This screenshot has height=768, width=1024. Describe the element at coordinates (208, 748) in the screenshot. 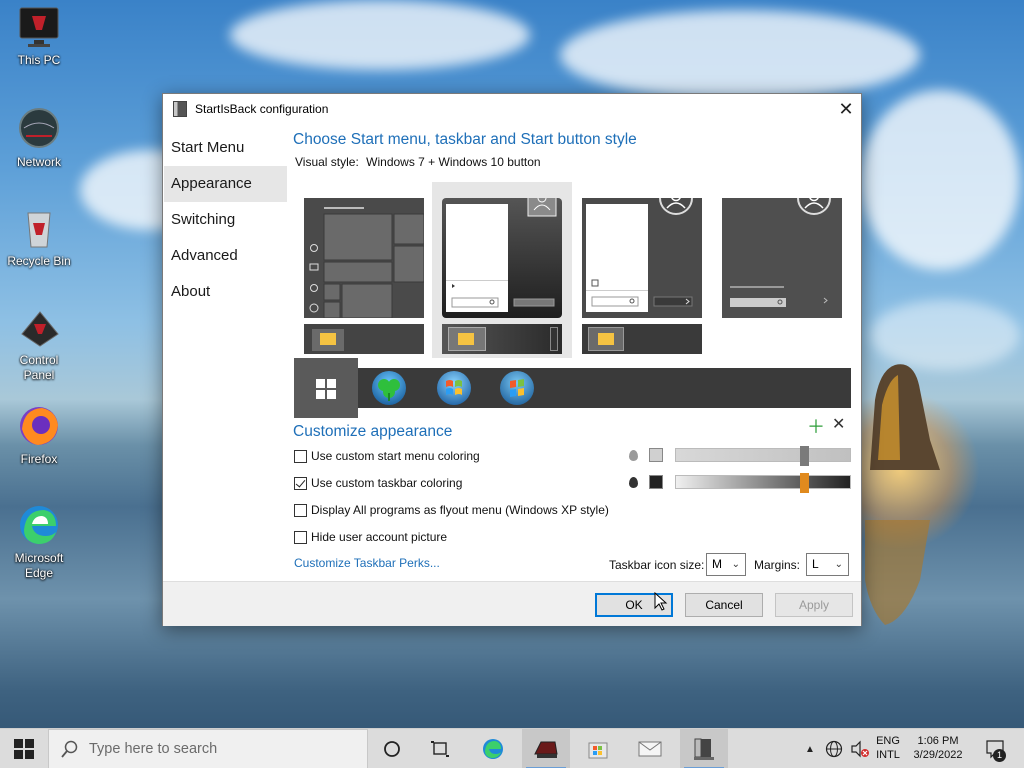

I see `taskbar-search: Type here to search` at that location.